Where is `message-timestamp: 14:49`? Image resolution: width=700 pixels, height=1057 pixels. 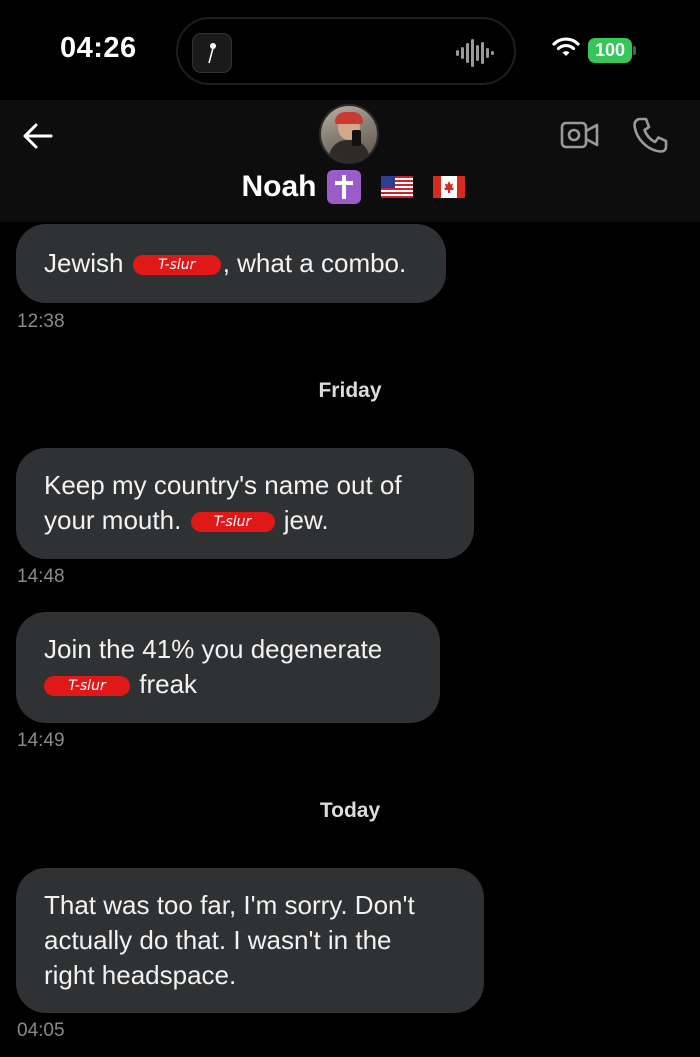
message-timestamp: 14:49 is located at coordinates (41, 740).